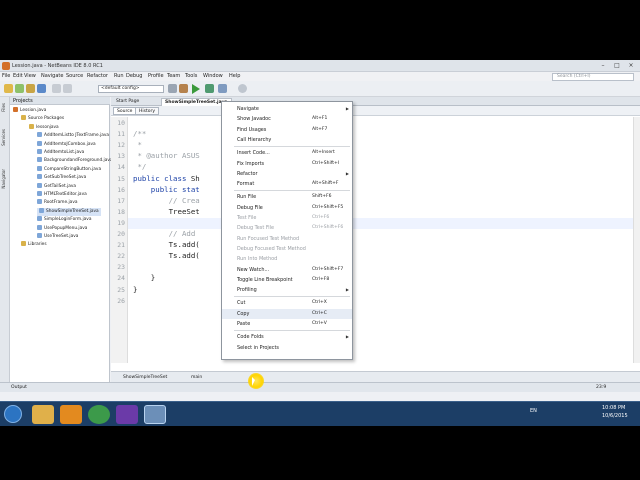 This screenshot has height=480, width=640. I want to click on context-menu-item-run-file: Run File Shift+F6, so click(287, 197).